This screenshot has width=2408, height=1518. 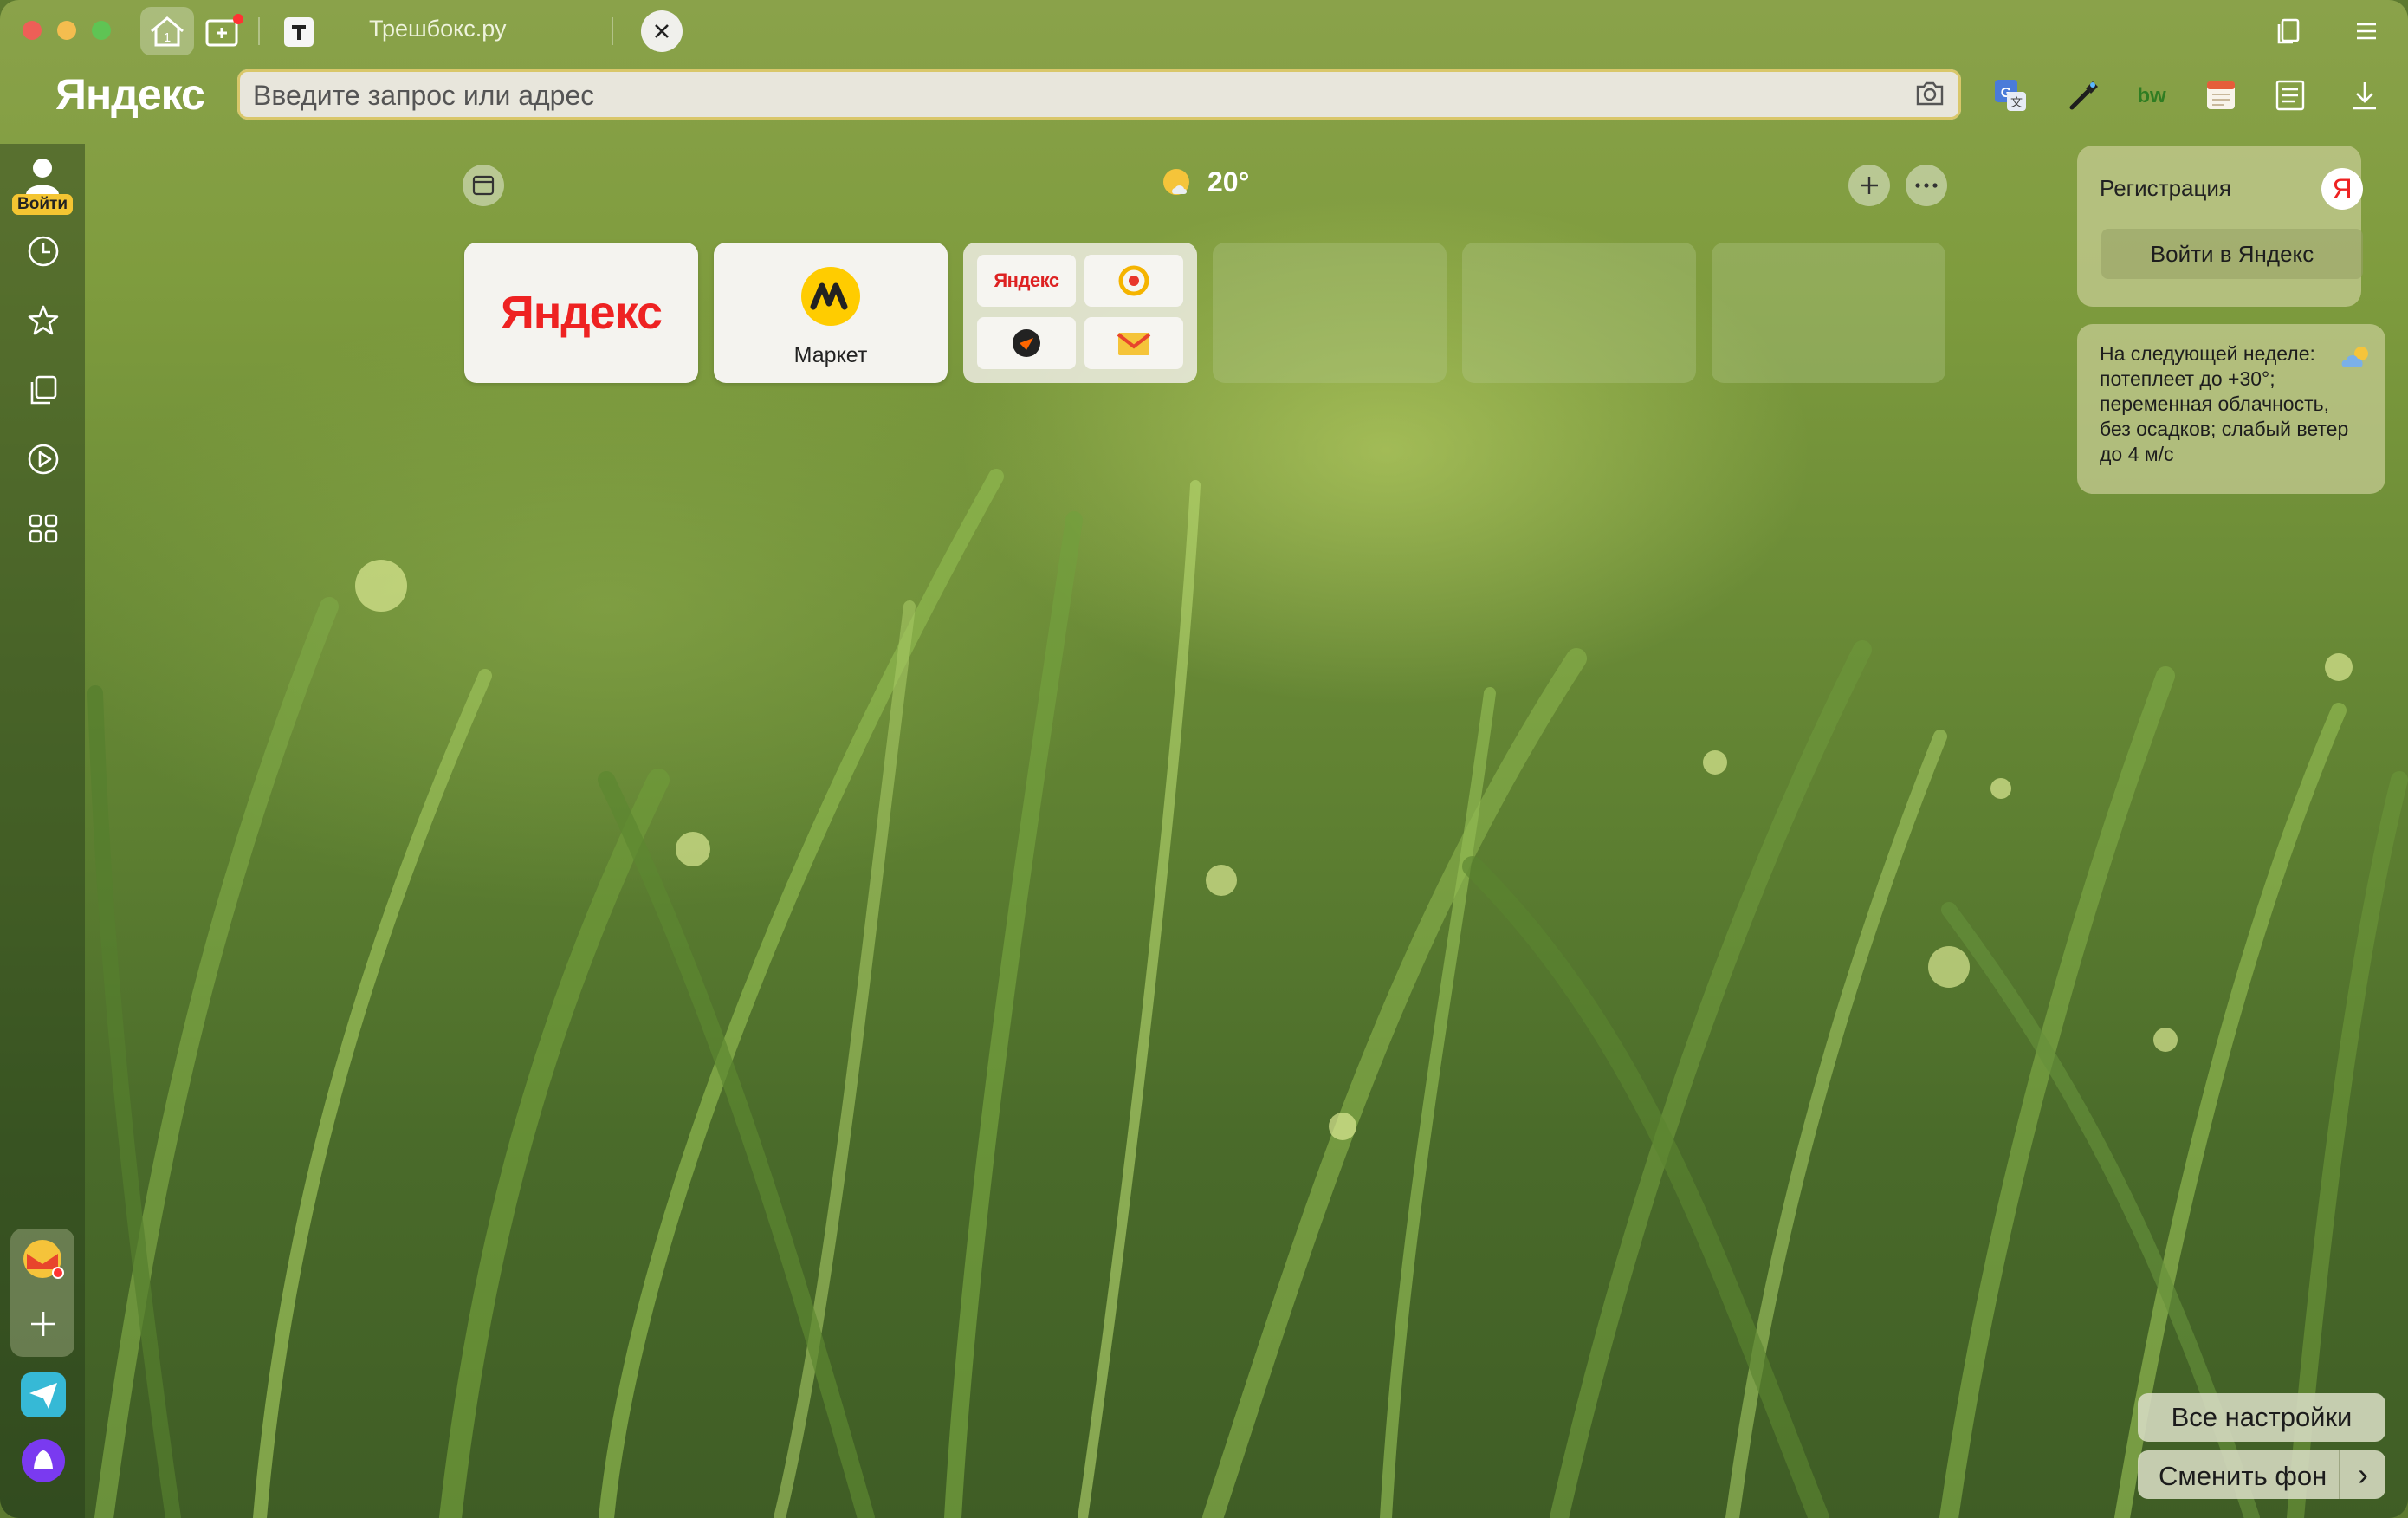 What do you see at coordinates (42, 177) in the screenshot?
I see `avatar-icon` at bounding box center [42, 177].